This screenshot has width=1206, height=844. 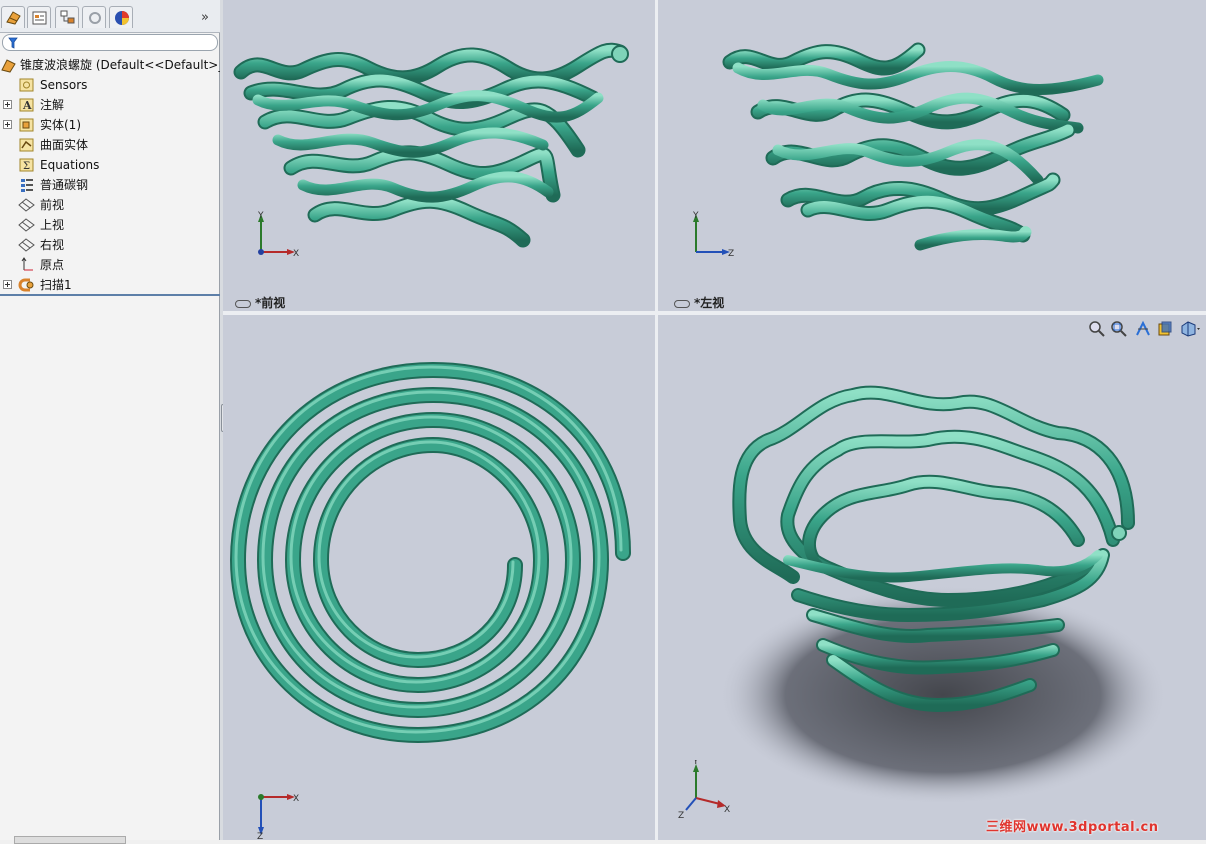 What do you see at coordinates (110, 42) in the screenshot?
I see `tree-filter-field` at bounding box center [110, 42].